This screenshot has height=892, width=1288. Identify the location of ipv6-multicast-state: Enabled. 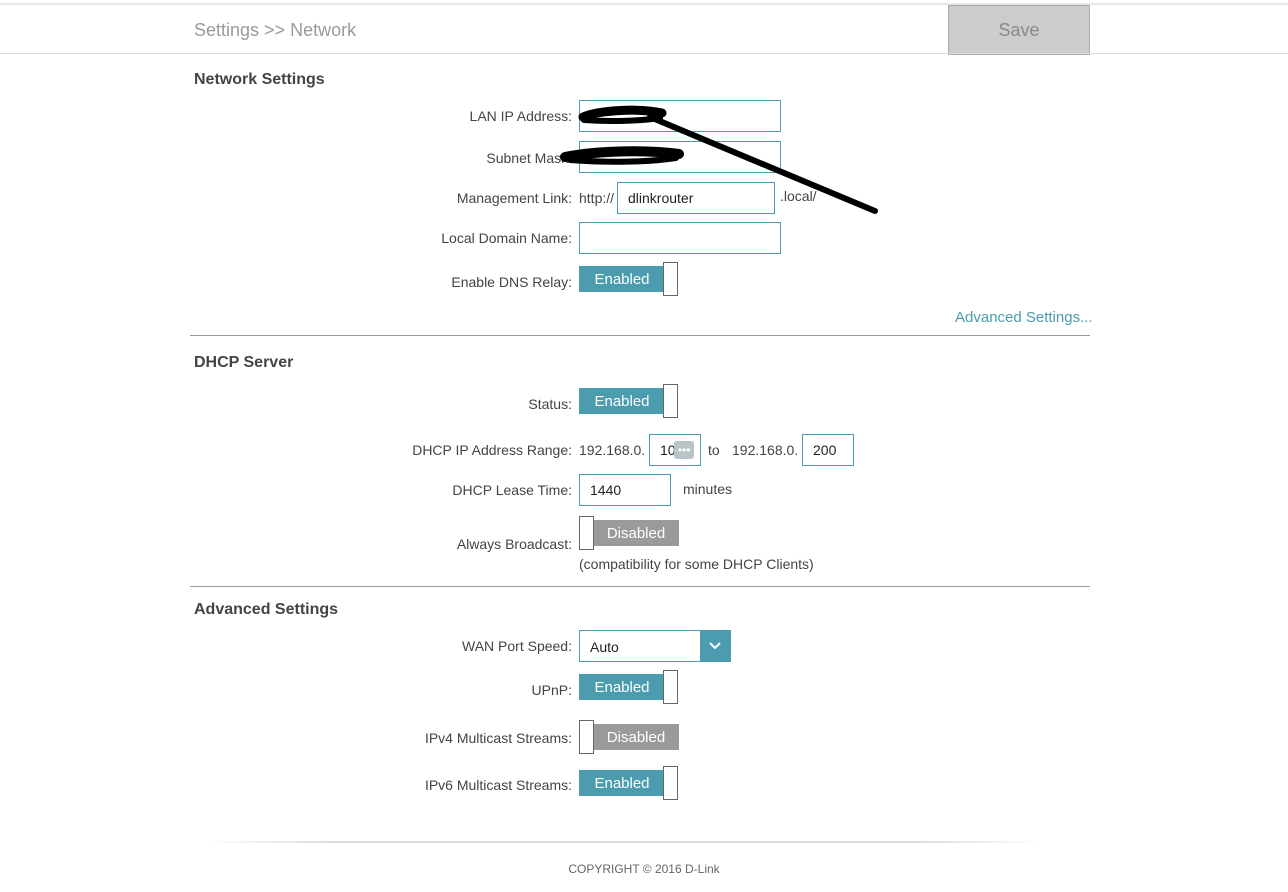
(622, 783).